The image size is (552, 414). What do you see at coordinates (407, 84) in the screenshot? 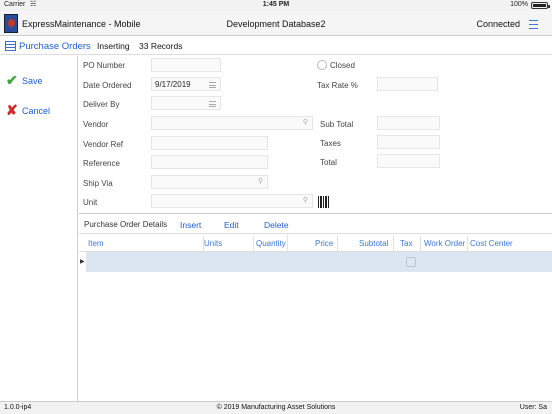
I see `tax-rate-field` at bounding box center [407, 84].